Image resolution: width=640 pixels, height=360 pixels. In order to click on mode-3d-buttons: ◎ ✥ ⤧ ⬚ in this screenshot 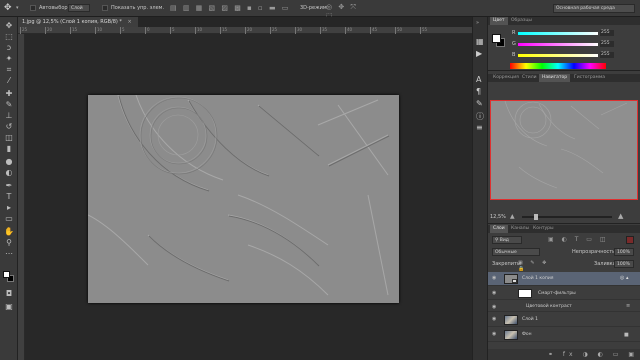, I will do `click(346, 11)`.